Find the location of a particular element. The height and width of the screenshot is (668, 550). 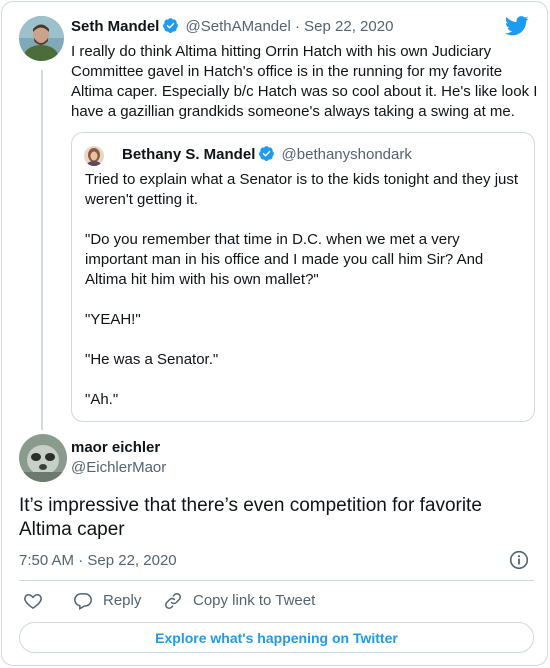

reply-timestamp: 7:50 AM · Sep 22, 2020 is located at coordinates (98, 561).